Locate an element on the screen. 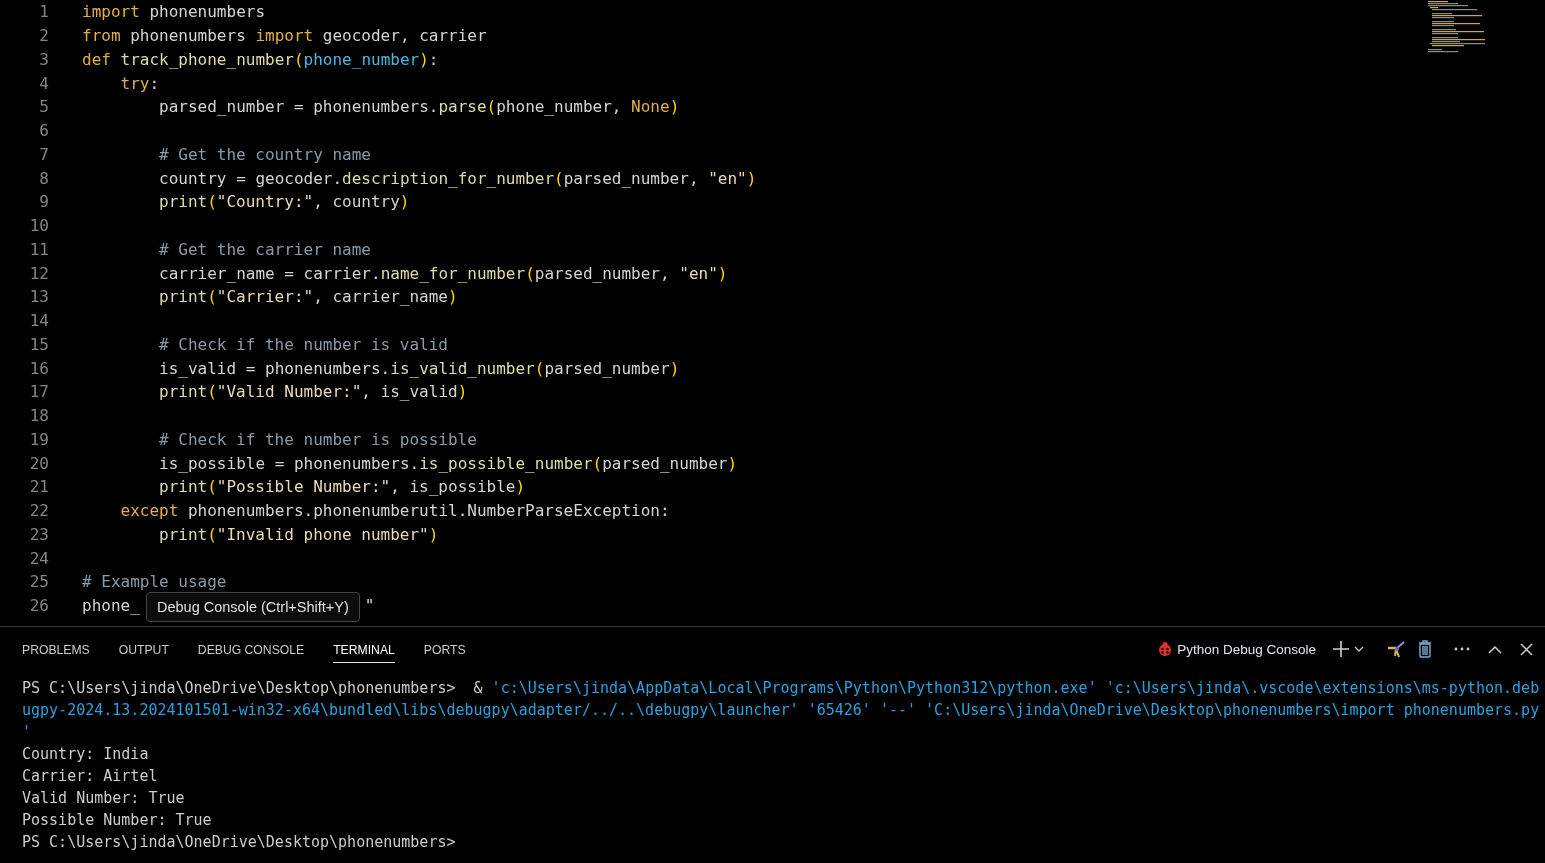 The image size is (1545, 863). line-number: 22 is located at coordinates (38, 511).